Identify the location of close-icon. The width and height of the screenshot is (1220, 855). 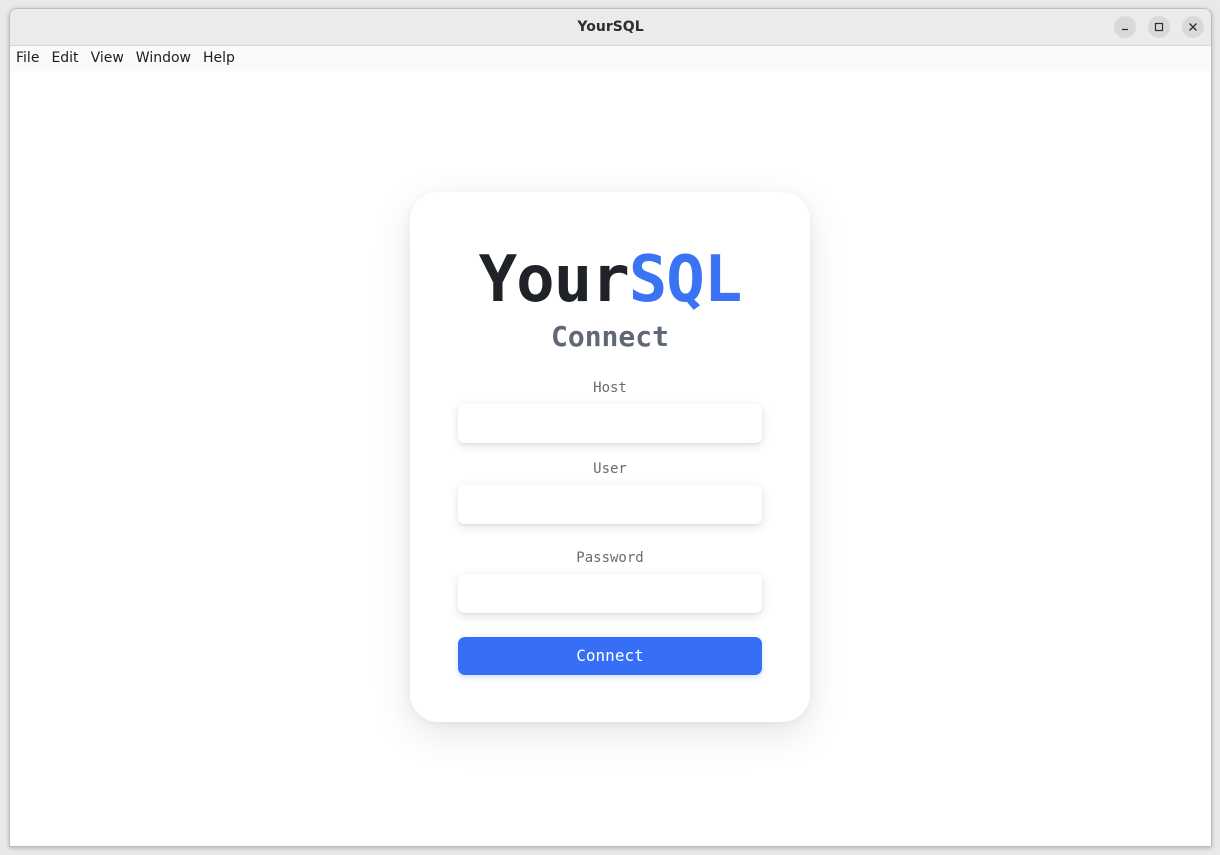
(1193, 27).